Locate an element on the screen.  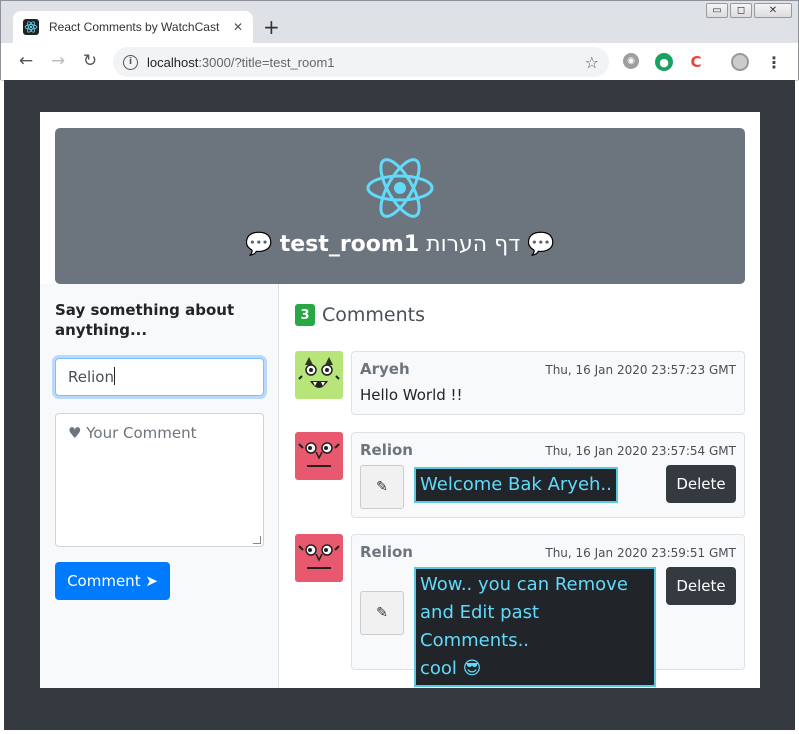
comments-heading-label: Comments is located at coordinates (373, 315).